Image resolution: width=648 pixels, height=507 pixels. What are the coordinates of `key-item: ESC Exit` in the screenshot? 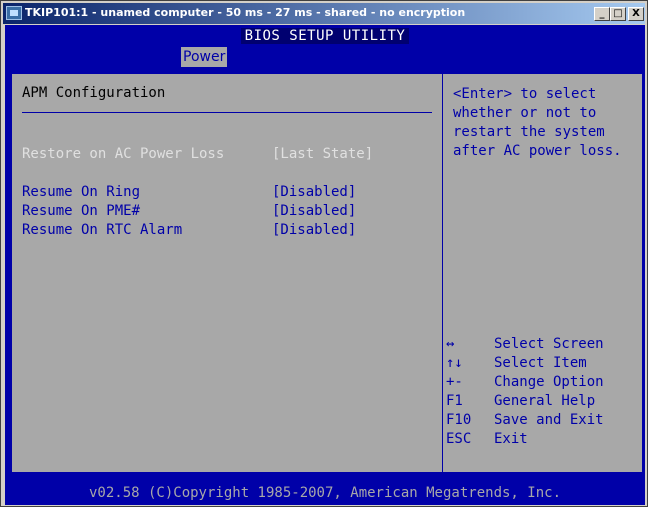 It's located at (543, 440).